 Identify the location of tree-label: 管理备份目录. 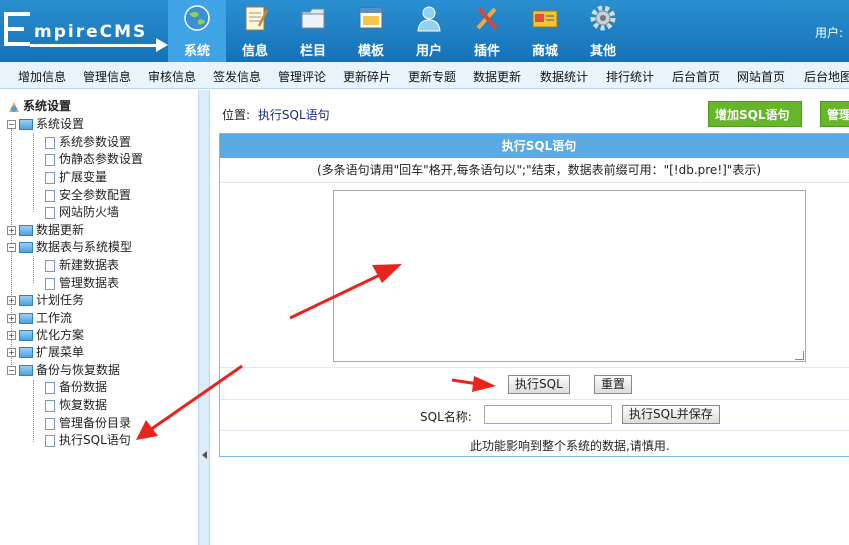
(95, 423).